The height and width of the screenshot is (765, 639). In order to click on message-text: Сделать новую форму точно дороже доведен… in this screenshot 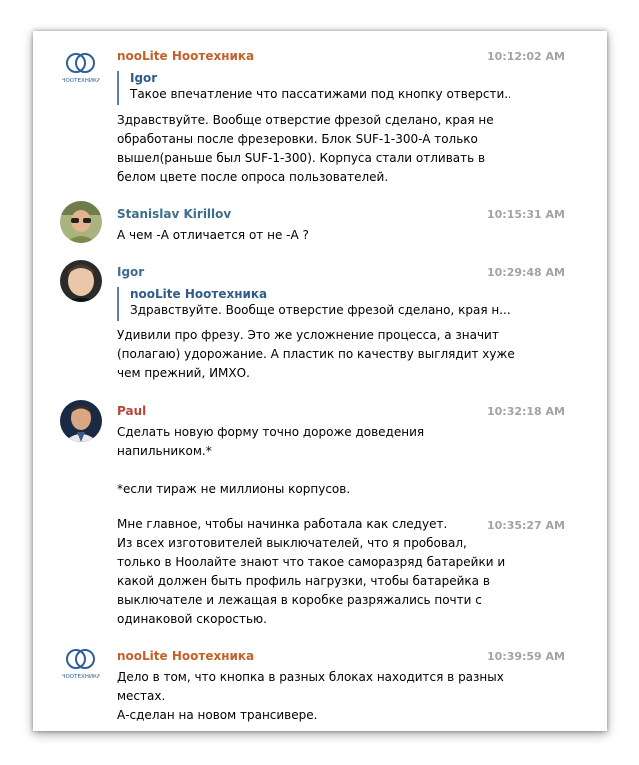, I will do `click(317, 461)`.